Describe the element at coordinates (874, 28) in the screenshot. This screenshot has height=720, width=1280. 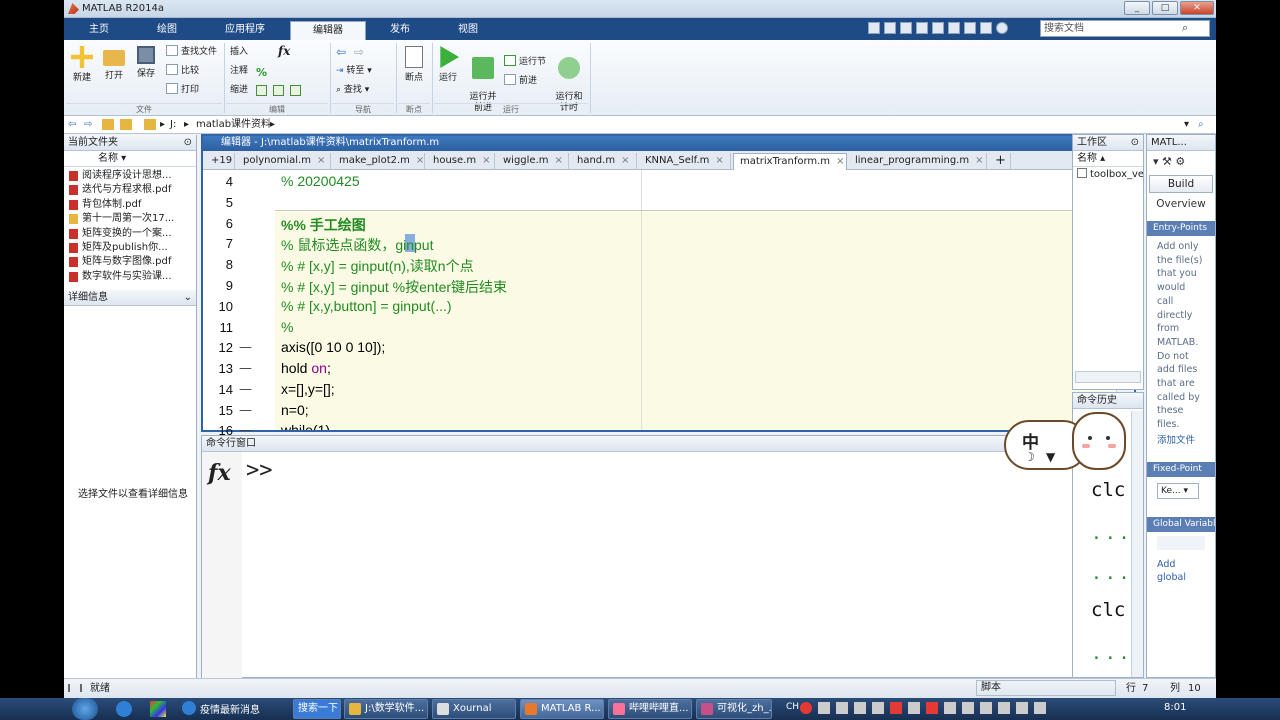
I see `save-quick-icon` at that location.